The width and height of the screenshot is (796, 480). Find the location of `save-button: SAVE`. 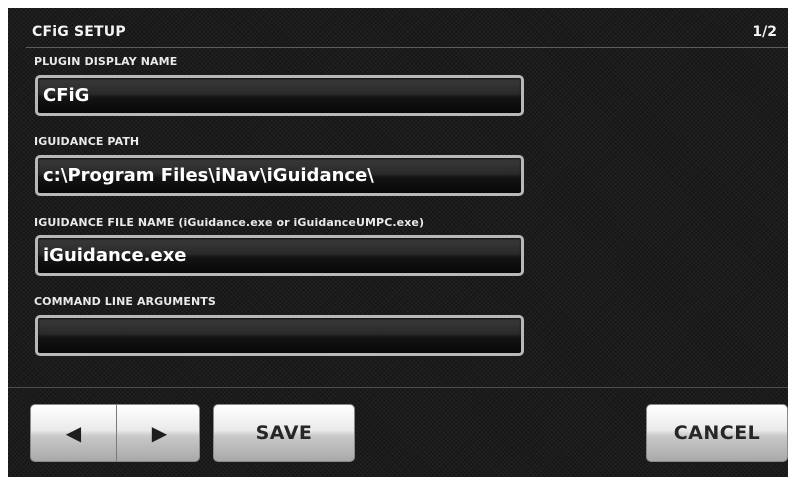

save-button: SAVE is located at coordinates (284, 433).